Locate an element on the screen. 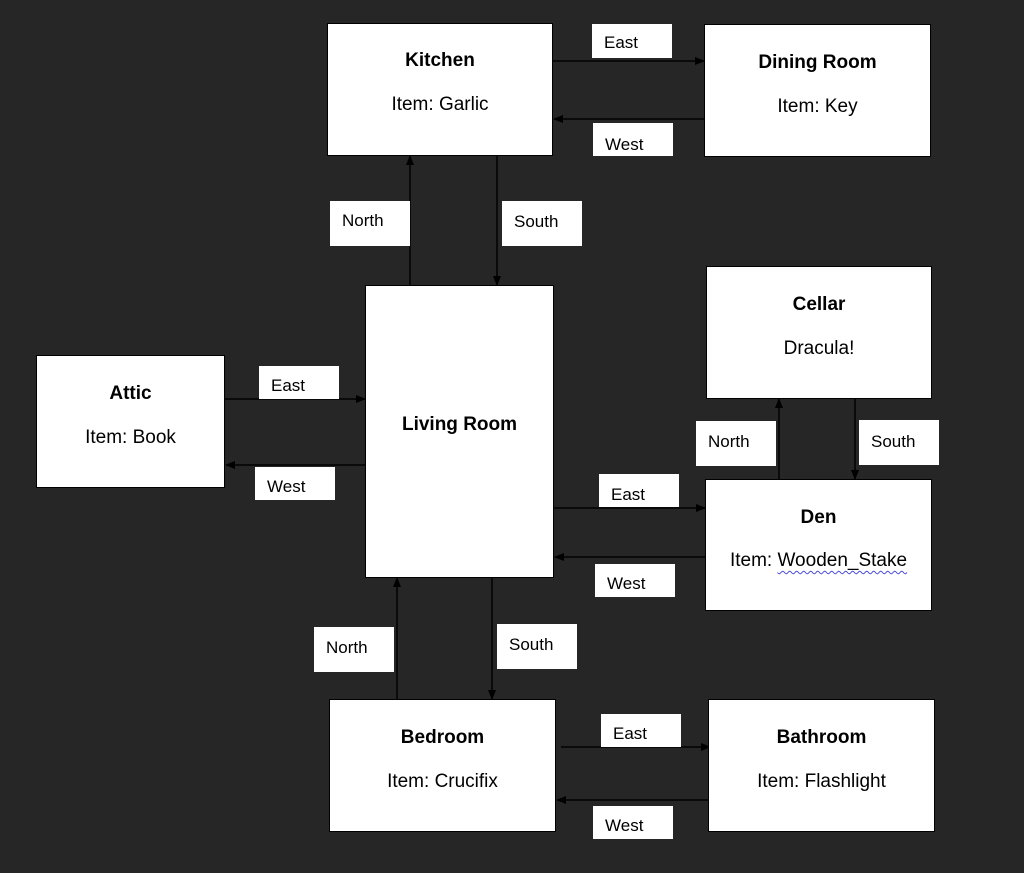  room-item-prefix: Item: is located at coordinates (753, 560).